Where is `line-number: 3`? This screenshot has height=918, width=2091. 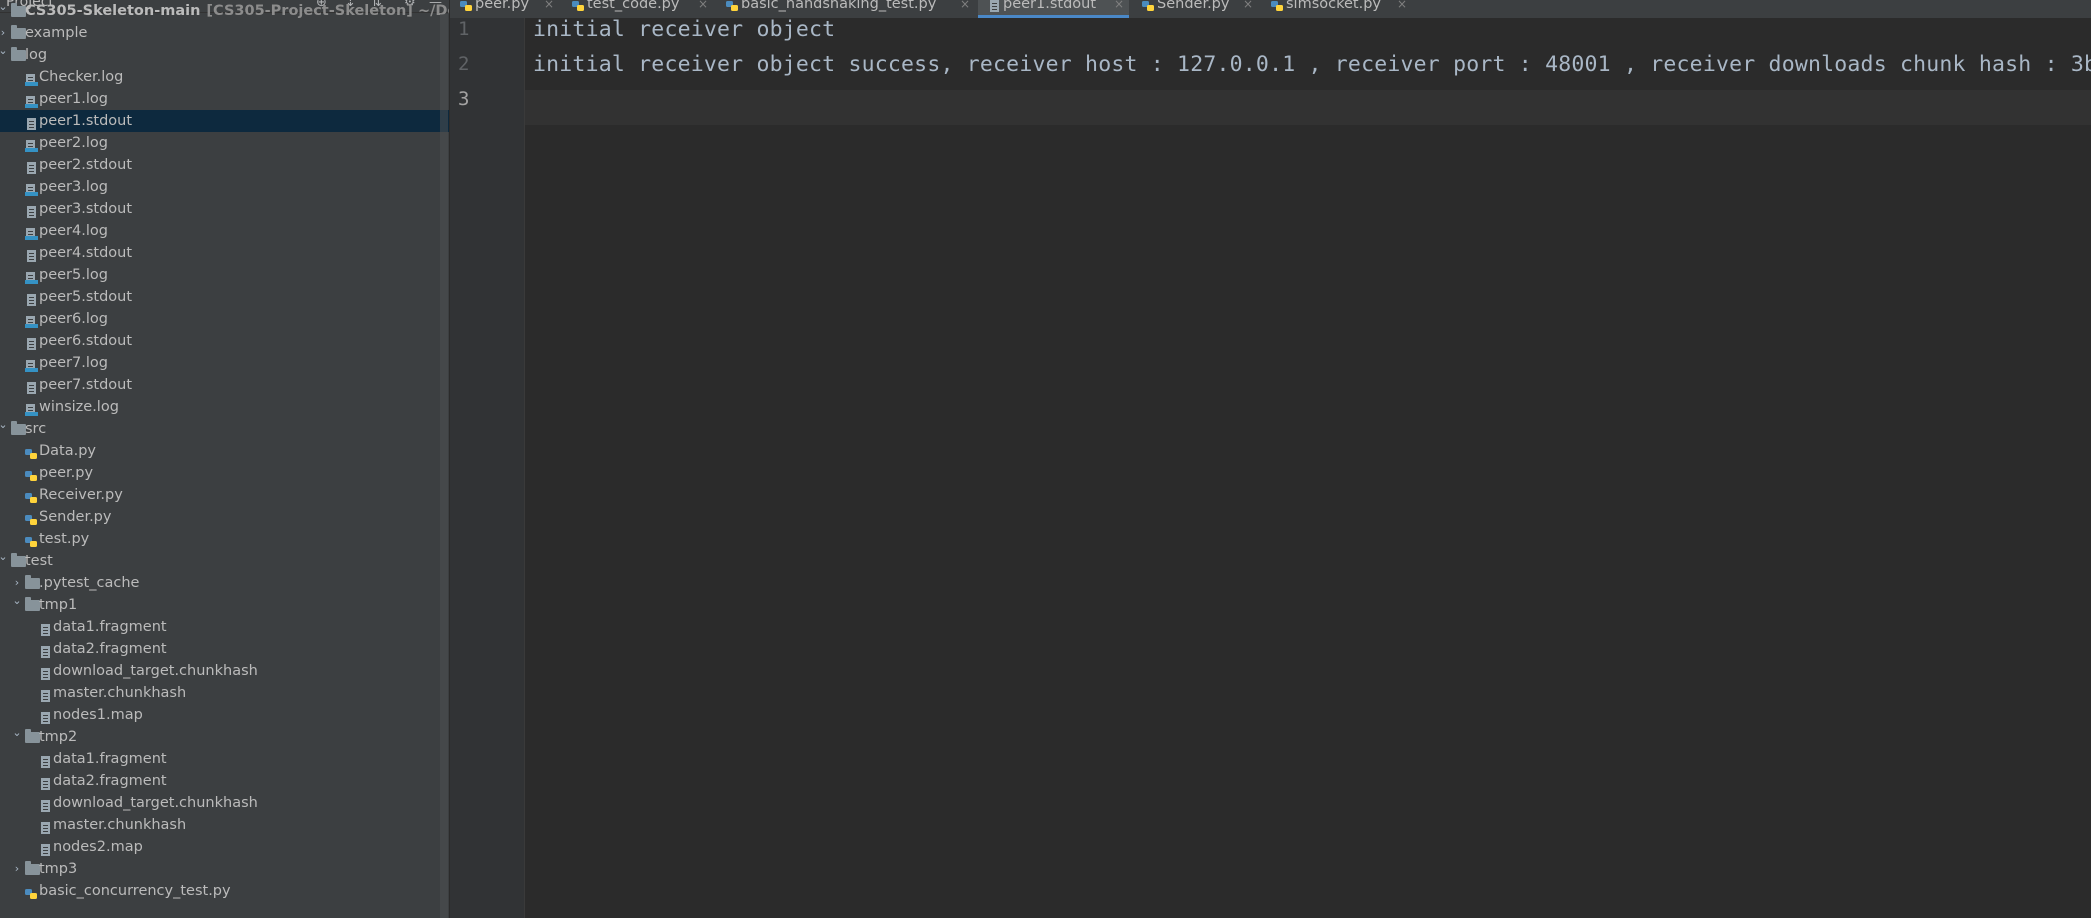
line-number: 3 is located at coordinates (464, 99).